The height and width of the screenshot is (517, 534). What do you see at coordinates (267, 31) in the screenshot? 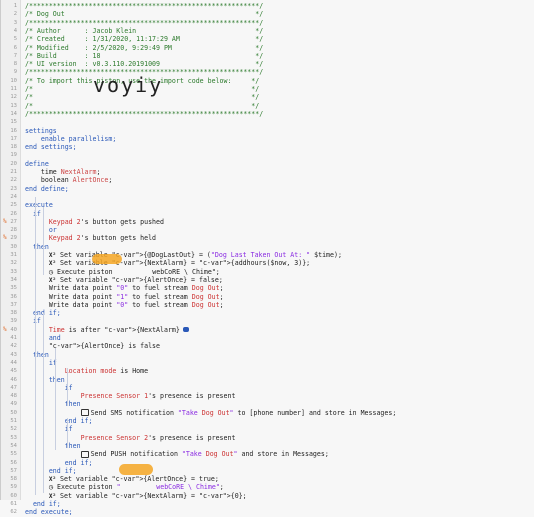
I see `code-line: 4 /* Author : Jacob Klein */` at bounding box center [267, 31].